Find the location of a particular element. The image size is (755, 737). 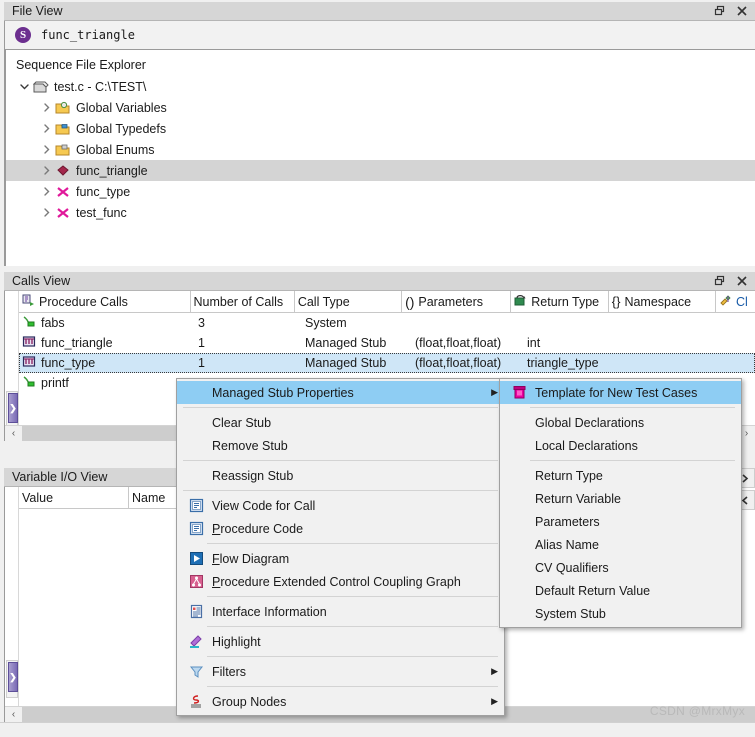

menu-item-interface-information: Interface Information is located at coordinates (340, 611).